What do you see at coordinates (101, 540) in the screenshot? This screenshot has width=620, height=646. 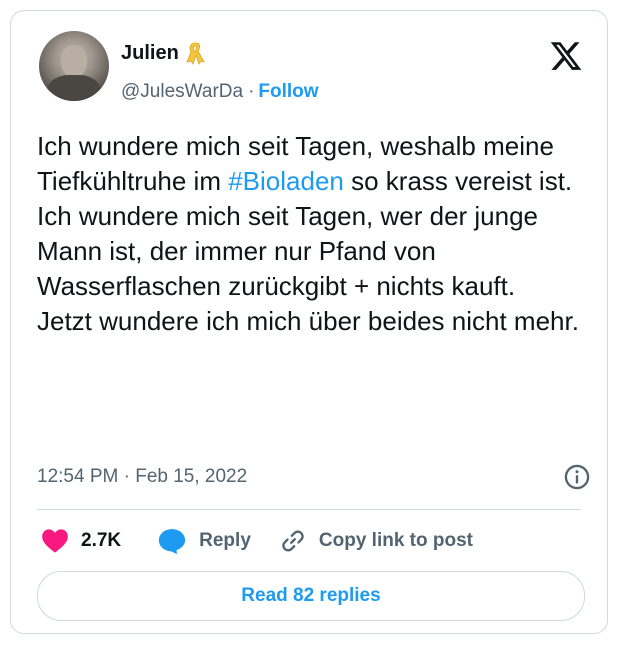 I see `like-count: 2.7K` at bounding box center [101, 540].